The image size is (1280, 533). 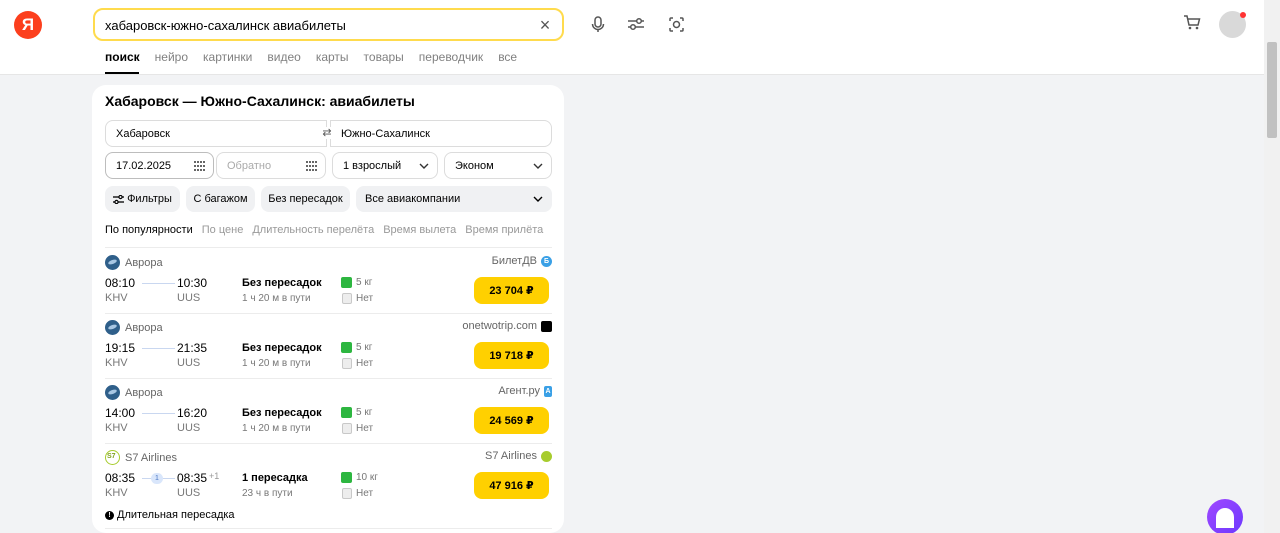 What do you see at coordinates (384, 57) in the screenshot?
I see `tab-products: товары` at bounding box center [384, 57].